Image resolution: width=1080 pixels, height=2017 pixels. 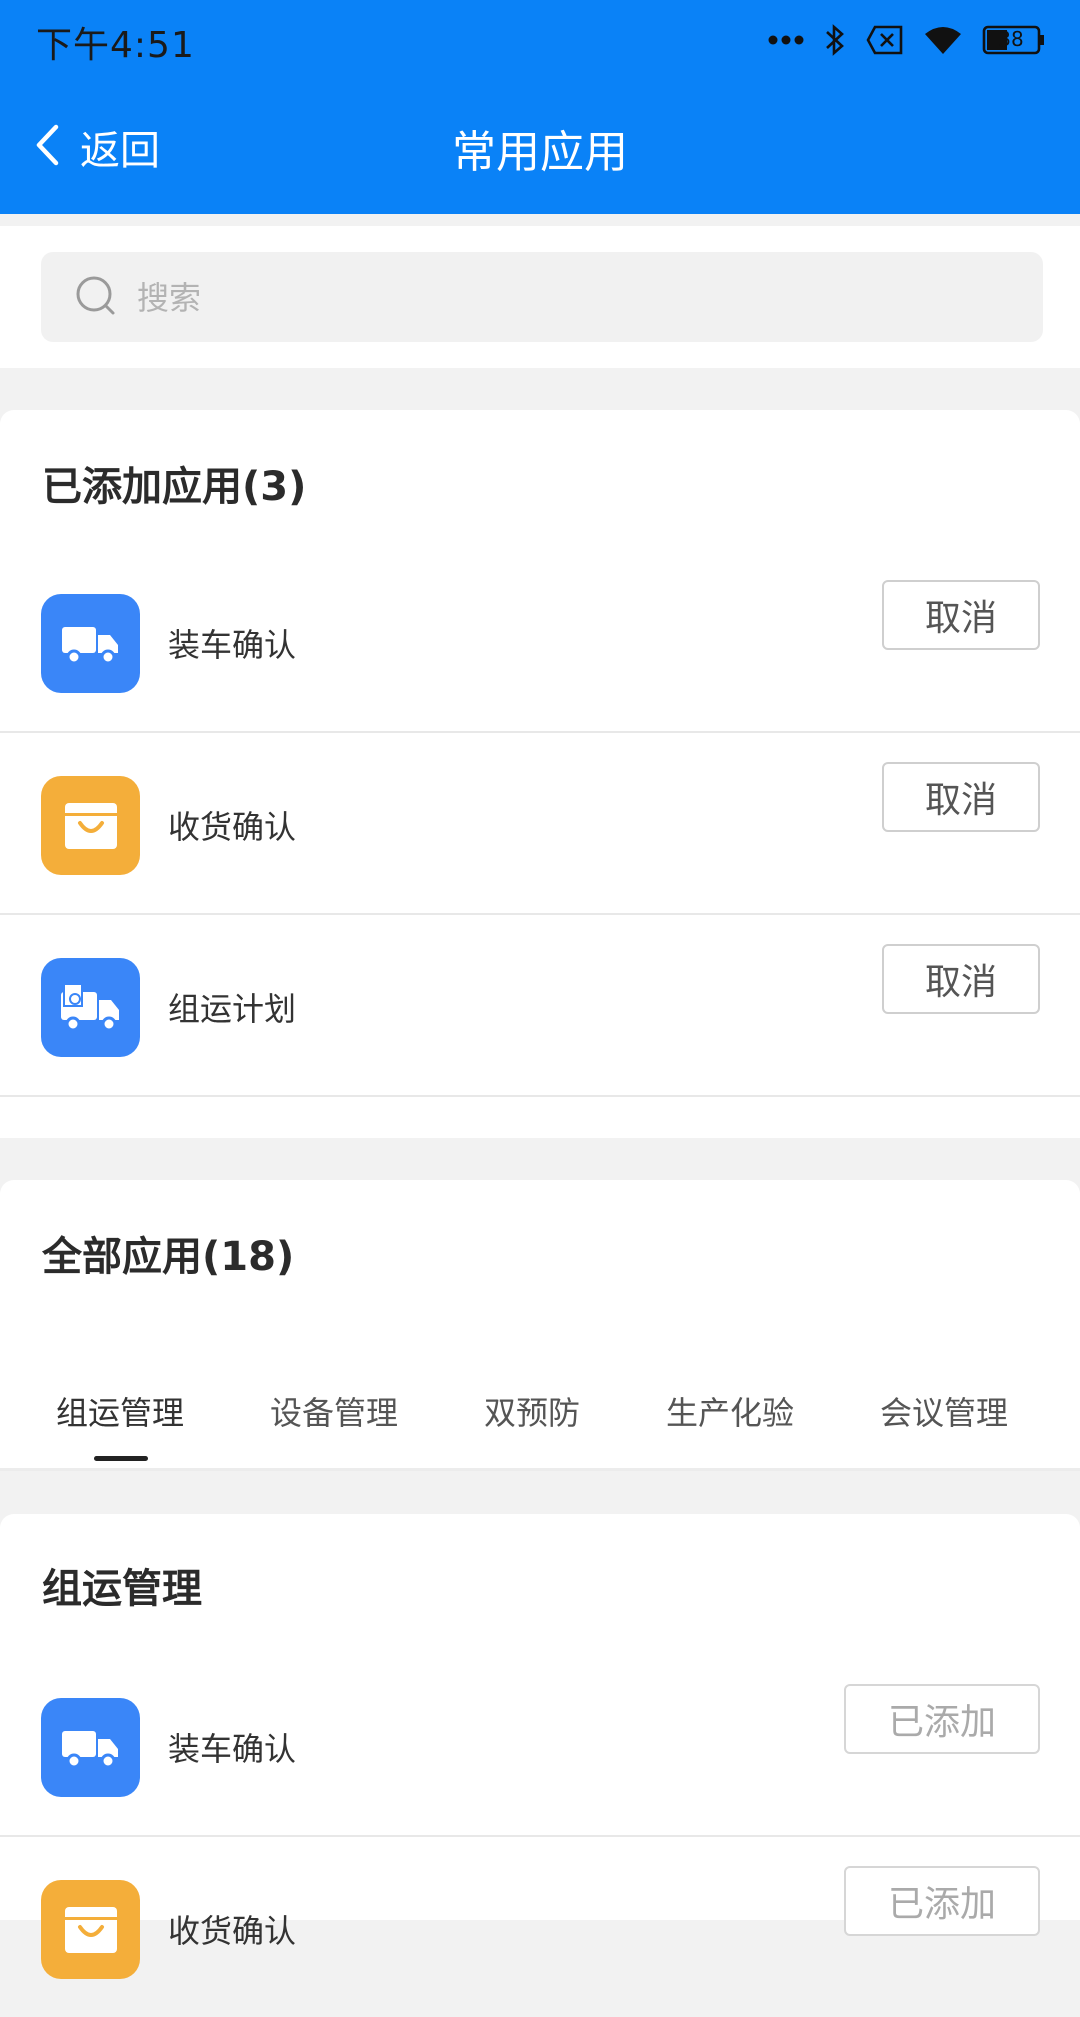 I want to click on list-item: 装车确认 取消, so click(x=540, y=641).